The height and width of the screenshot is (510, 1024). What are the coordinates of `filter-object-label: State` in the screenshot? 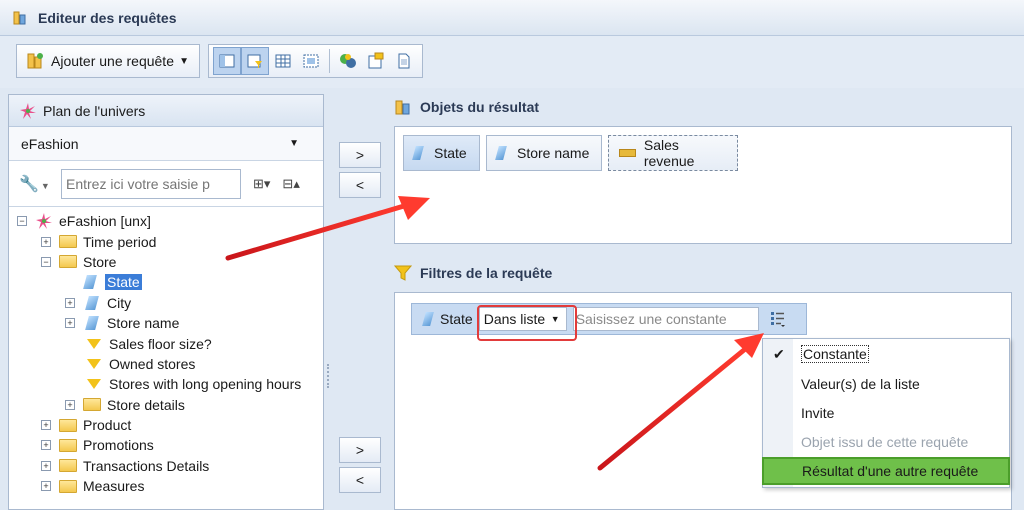 It's located at (456, 319).